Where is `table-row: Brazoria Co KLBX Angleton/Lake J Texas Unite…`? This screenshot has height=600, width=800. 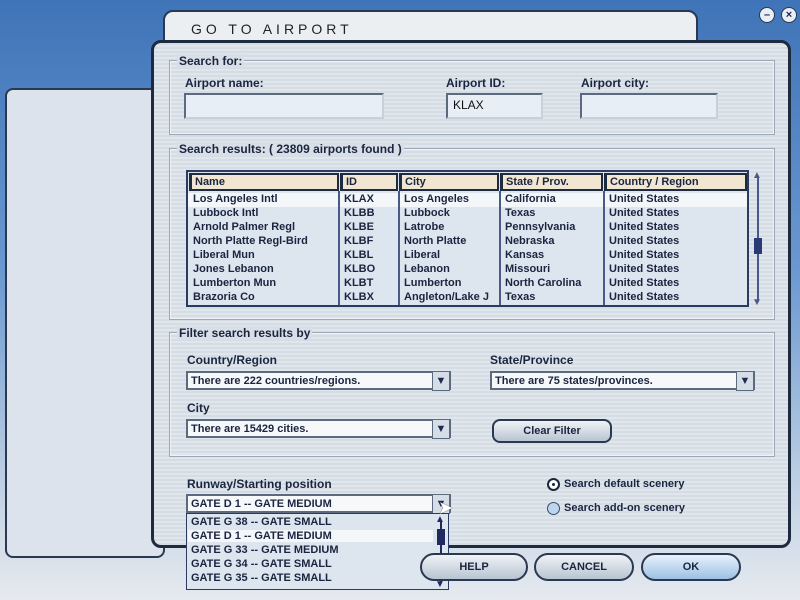
table-row: Brazoria Co KLBX Angleton/Lake J Texas Unite… is located at coordinates (467, 298).